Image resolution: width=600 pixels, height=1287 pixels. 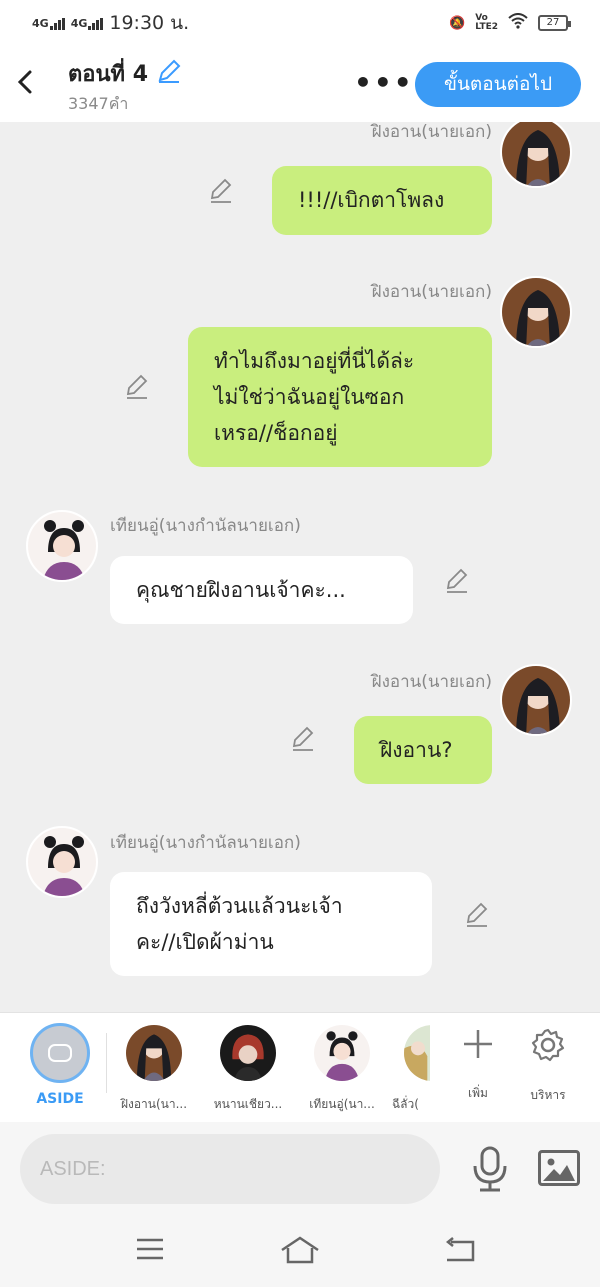 I want to click on character-option: ฉีลั่ว(, so click(x=411, y=1069).